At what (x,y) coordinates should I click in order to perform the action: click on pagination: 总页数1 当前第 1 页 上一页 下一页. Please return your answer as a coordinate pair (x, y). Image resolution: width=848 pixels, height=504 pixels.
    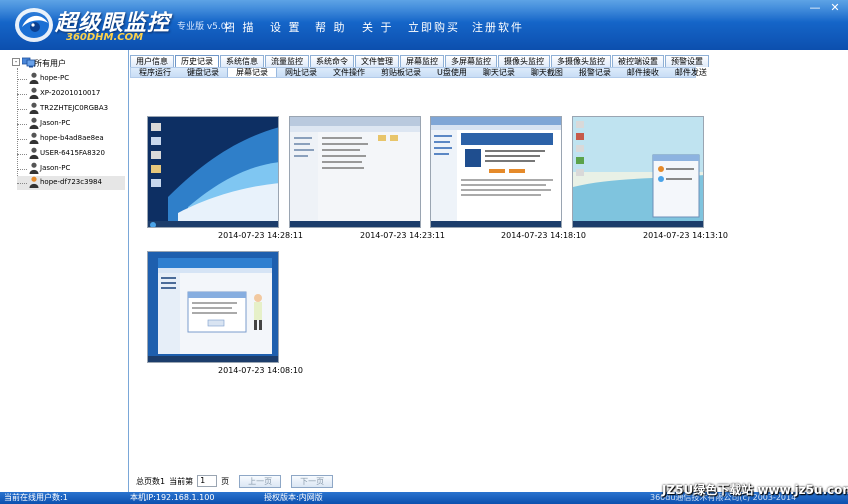
    Looking at the image, I should click on (235, 481).